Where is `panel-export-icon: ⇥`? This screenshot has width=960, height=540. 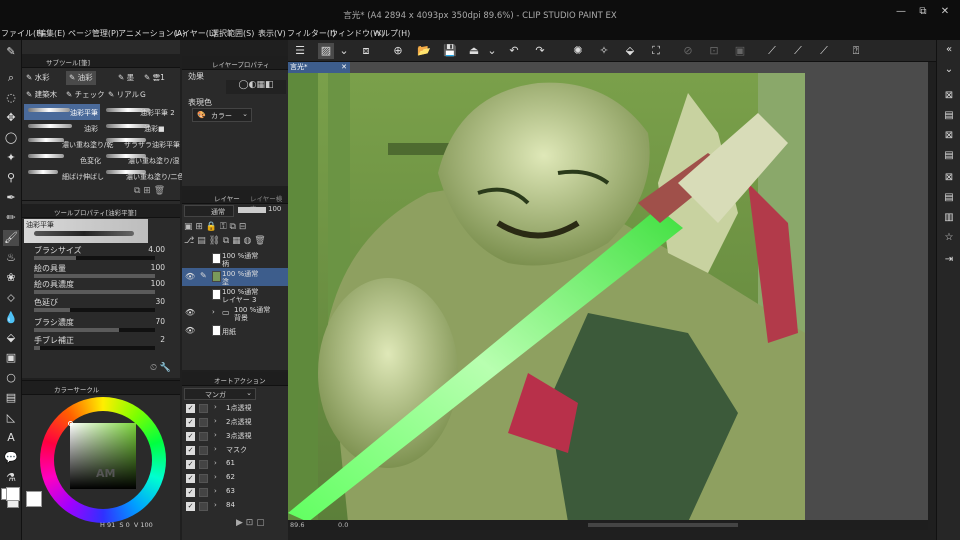
panel-export-icon: ⇥ is located at coordinates (949, 260).